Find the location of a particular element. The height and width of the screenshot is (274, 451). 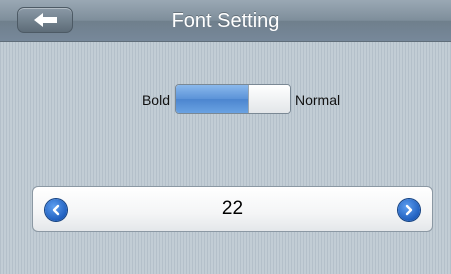

font-size-value: 22 is located at coordinates (232, 208).